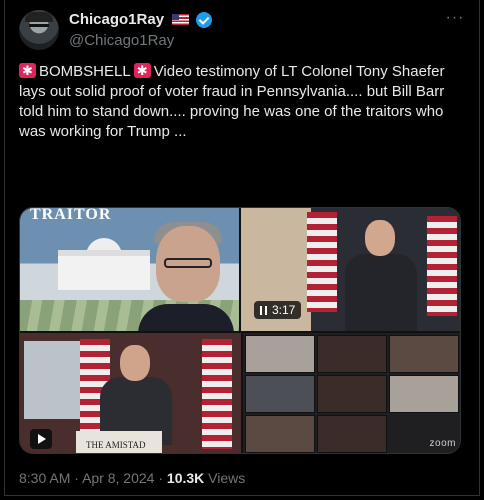  What do you see at coordinates (185, 478) in the screenshot?
I see `views-count: 10.3K` at bounding box center [185, 478].